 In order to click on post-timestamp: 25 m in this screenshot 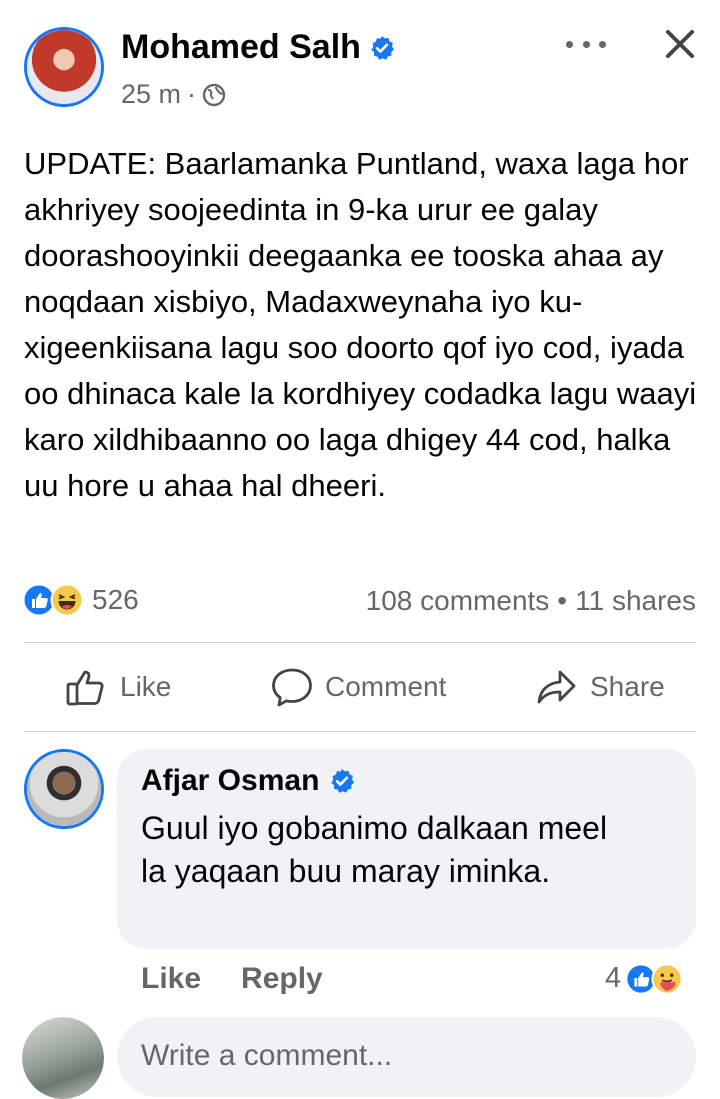, I will do `click(151, 94)`.